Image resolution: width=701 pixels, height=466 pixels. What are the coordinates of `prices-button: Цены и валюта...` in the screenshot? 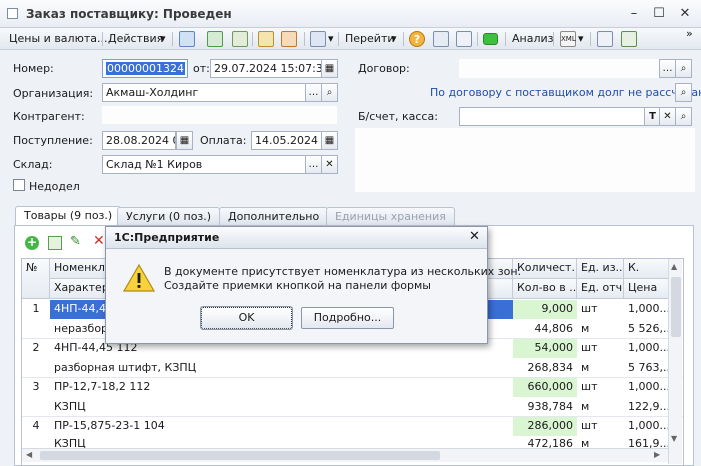 It's located at (58, 38).